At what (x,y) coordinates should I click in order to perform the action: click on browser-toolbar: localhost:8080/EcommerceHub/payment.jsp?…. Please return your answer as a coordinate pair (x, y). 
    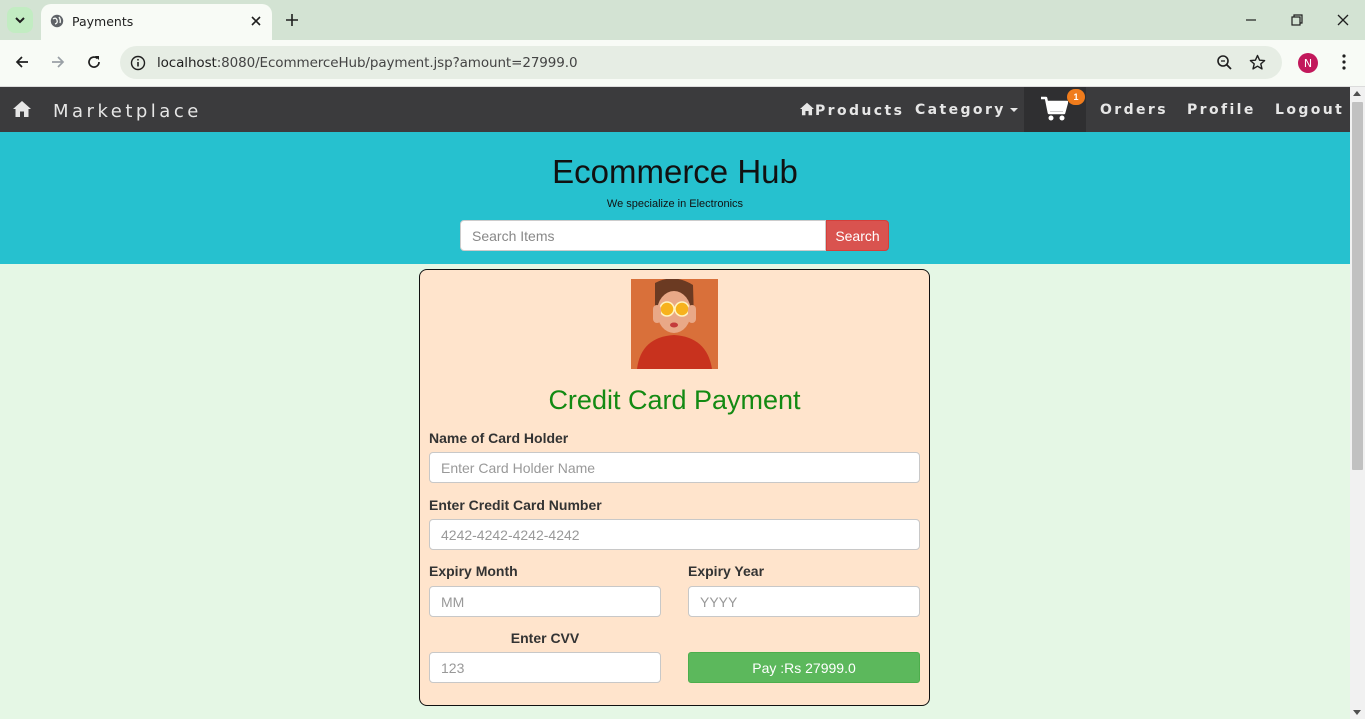
    Looking at the image, I should click on (682, 63).